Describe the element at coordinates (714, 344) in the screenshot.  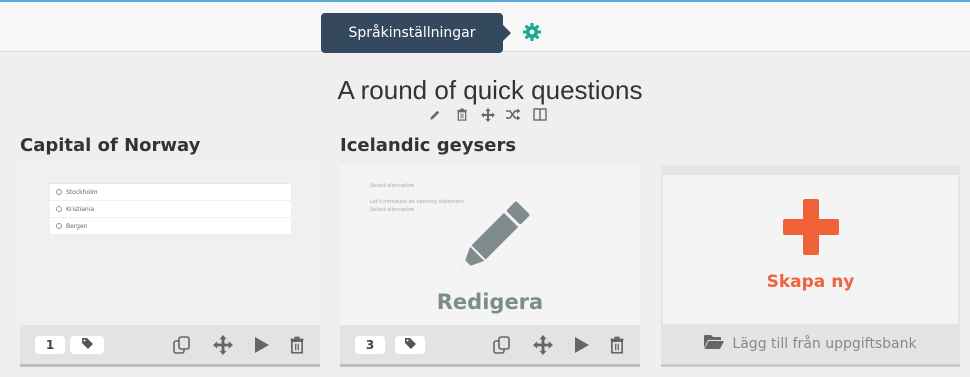
I see `folder-open-icon` at that location.